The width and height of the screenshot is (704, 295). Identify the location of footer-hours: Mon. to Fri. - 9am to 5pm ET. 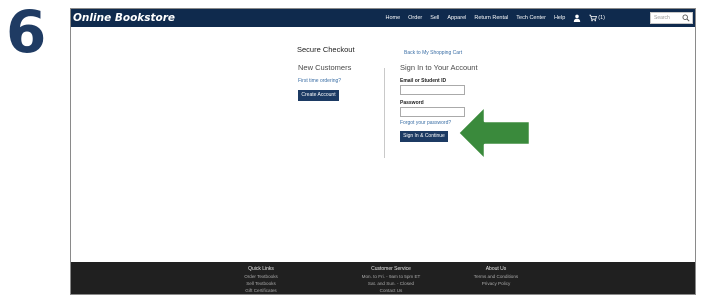
(391, 276).